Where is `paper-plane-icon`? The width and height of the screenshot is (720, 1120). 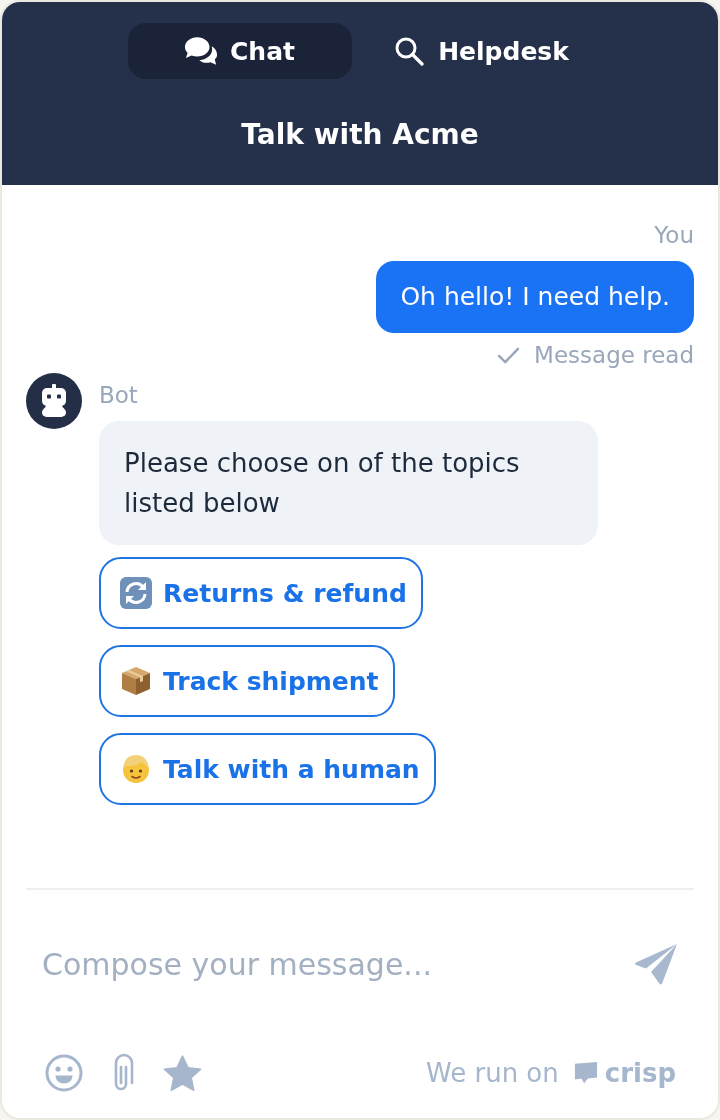
paper-plane-icon is located at coordinates (656, 964).